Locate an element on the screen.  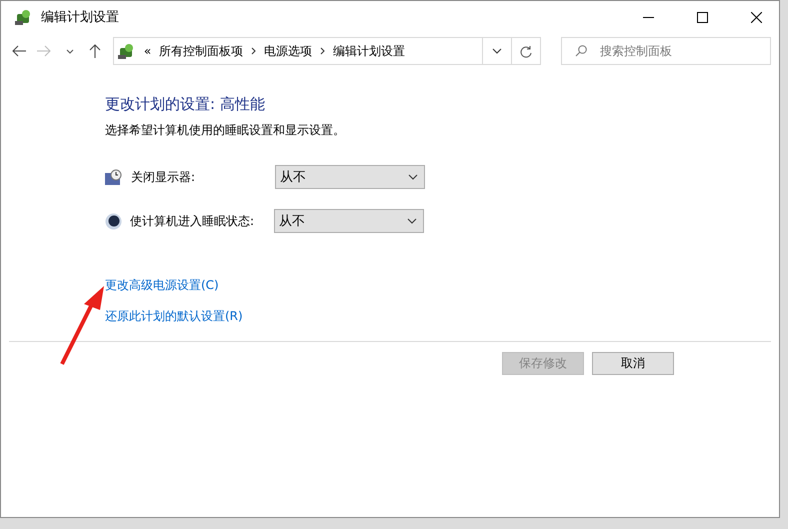
close-icon is located at coordinates (756, 17).